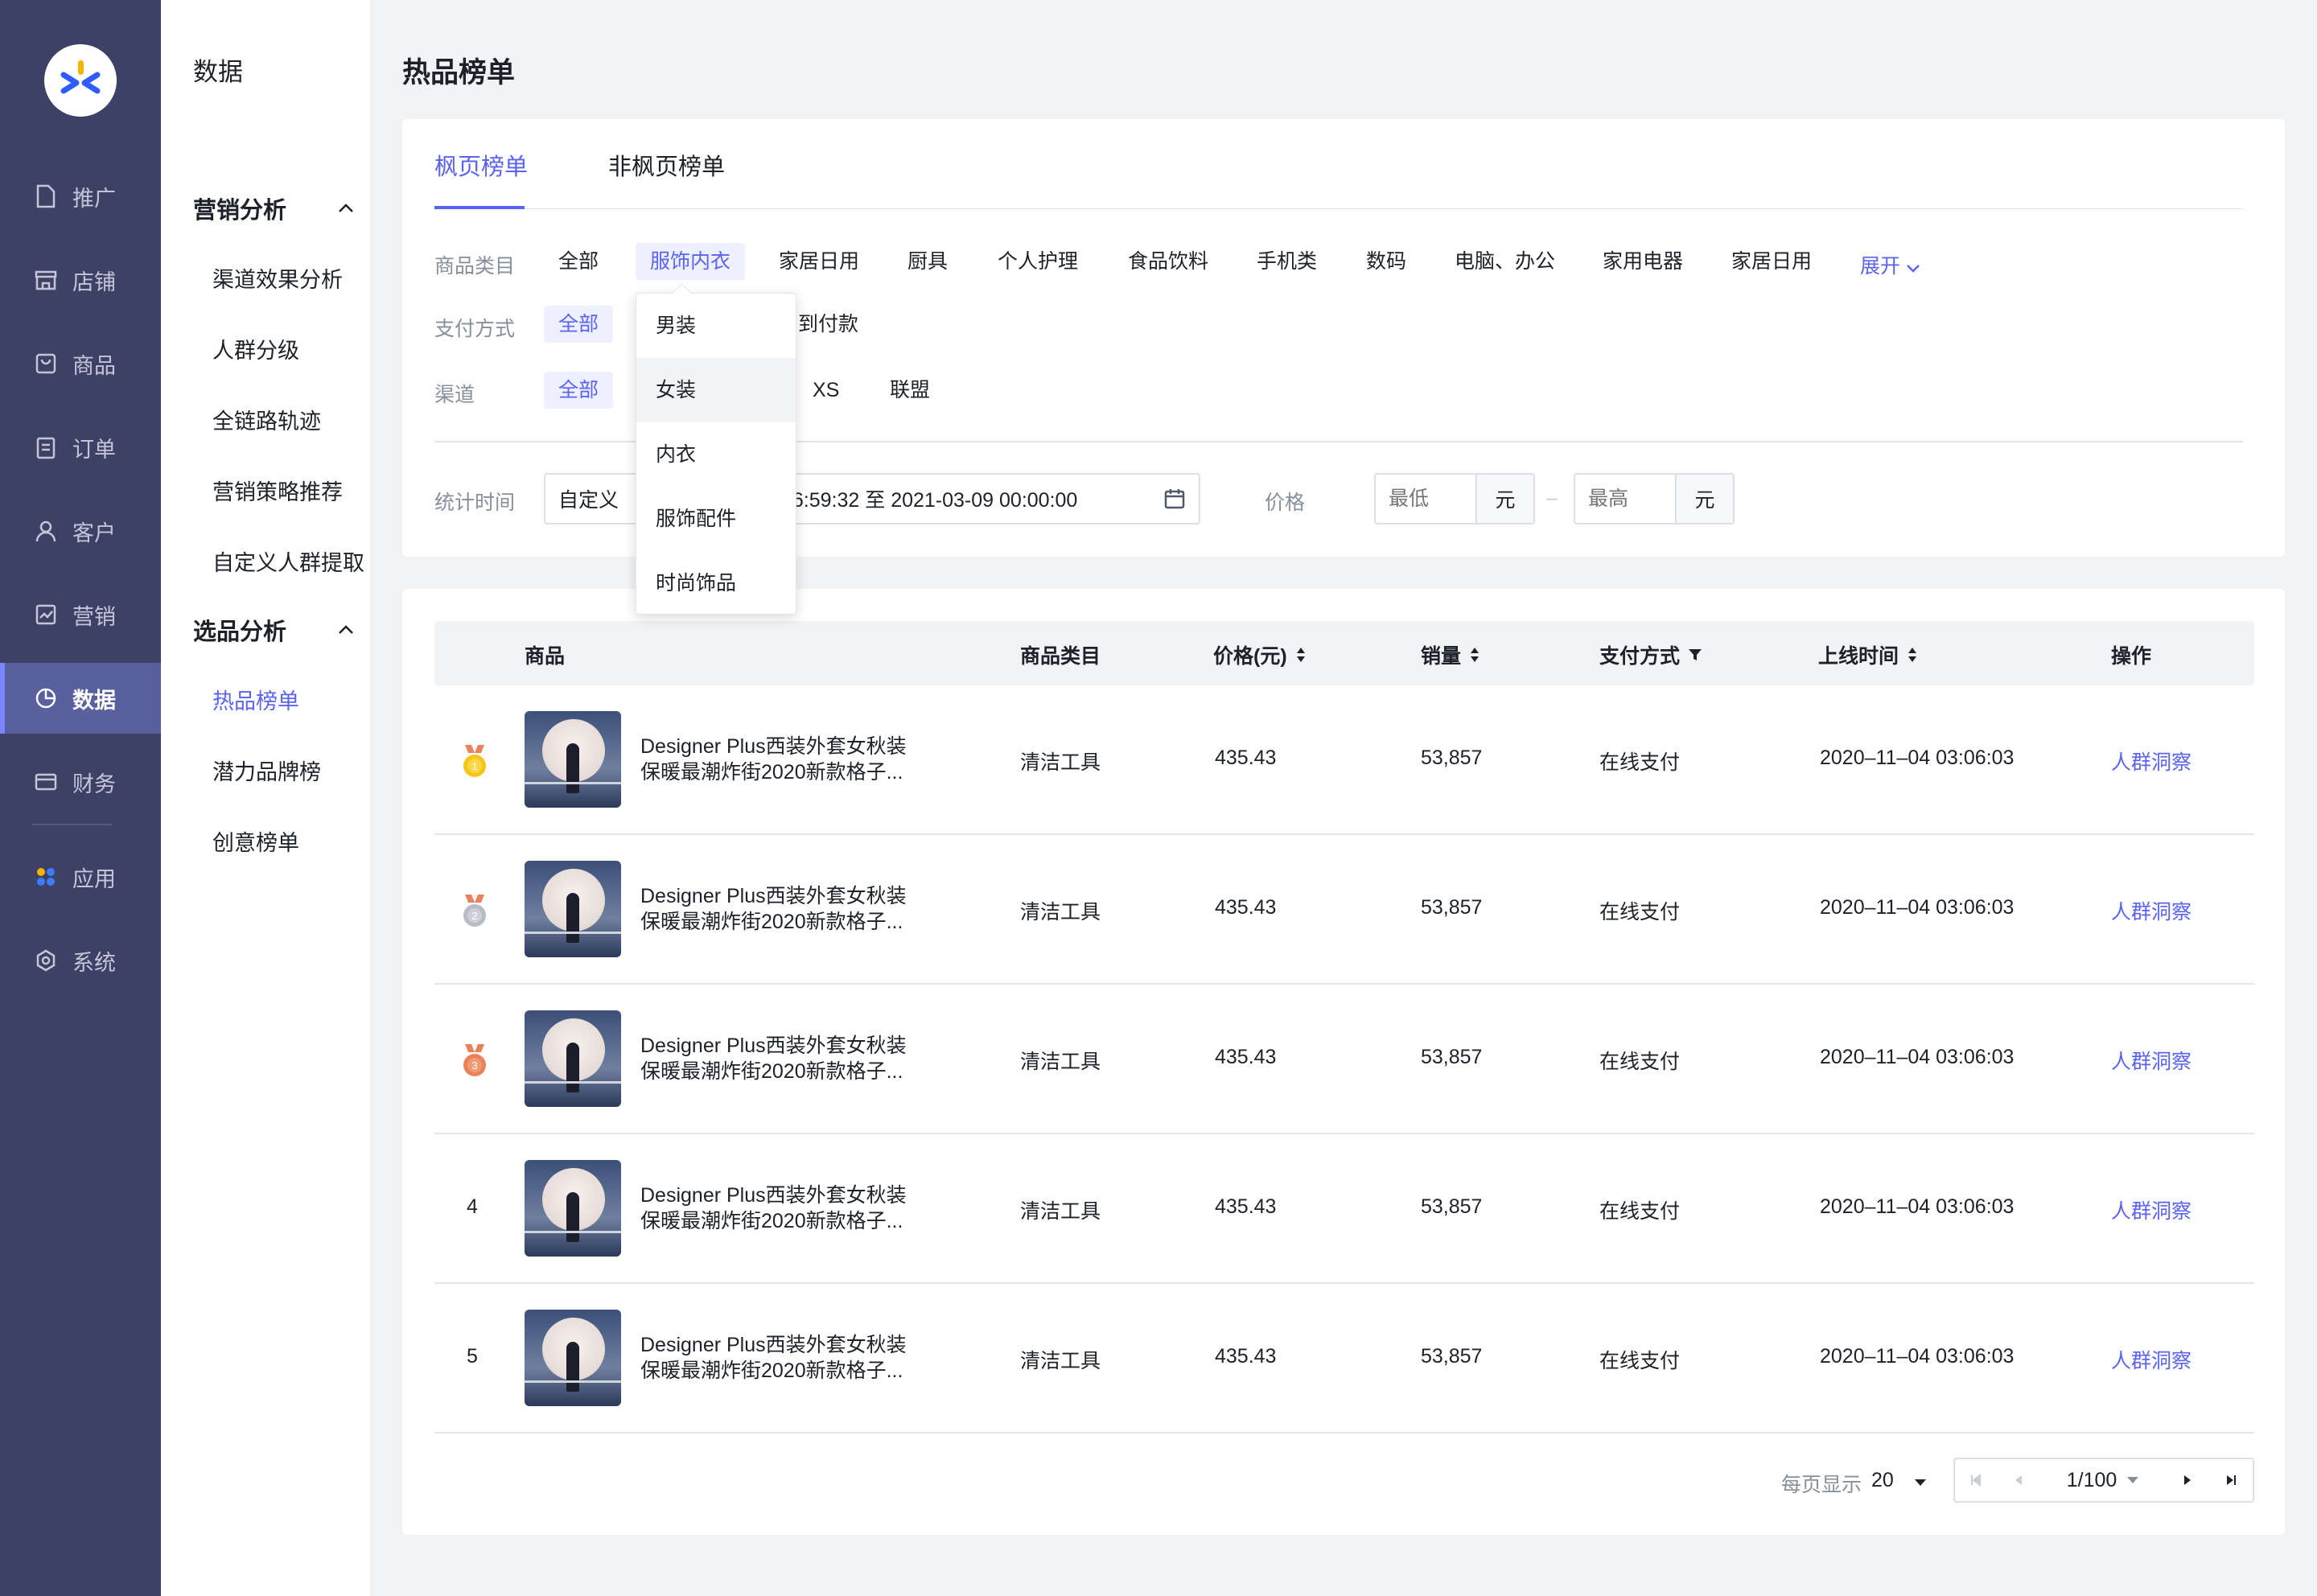 The height and width of the screenshot is (1596, 2317). Describe the element at coordinates (1975, 1480) in the screenshot. I see `first-page-button` at that location.